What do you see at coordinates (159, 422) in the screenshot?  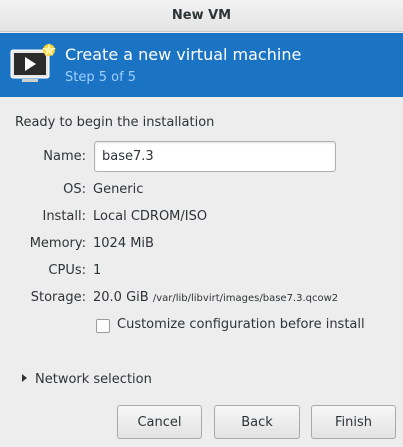 I see `cancel-button: Cancel` at bounding box center [159, 422].